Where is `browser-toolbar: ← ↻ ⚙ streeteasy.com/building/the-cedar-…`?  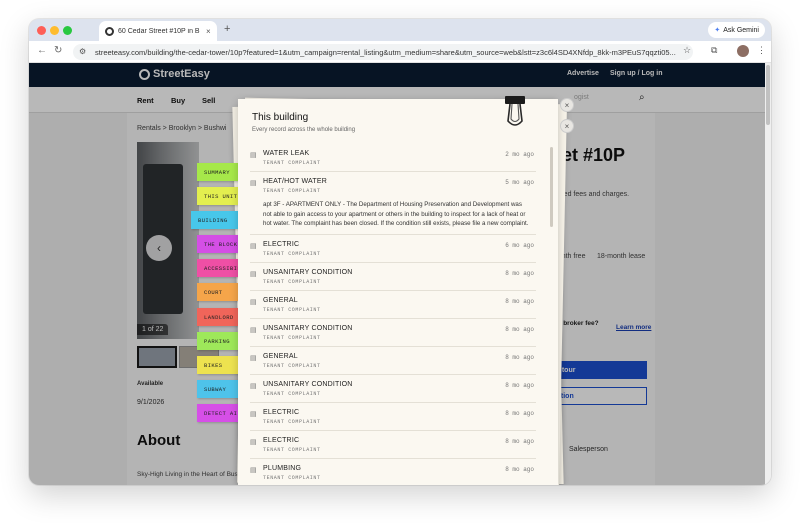
browser-toolbar: ← ↻ ⚙ streeteasy.com/building/the-cedar-… is located at coordinates (400, 52).